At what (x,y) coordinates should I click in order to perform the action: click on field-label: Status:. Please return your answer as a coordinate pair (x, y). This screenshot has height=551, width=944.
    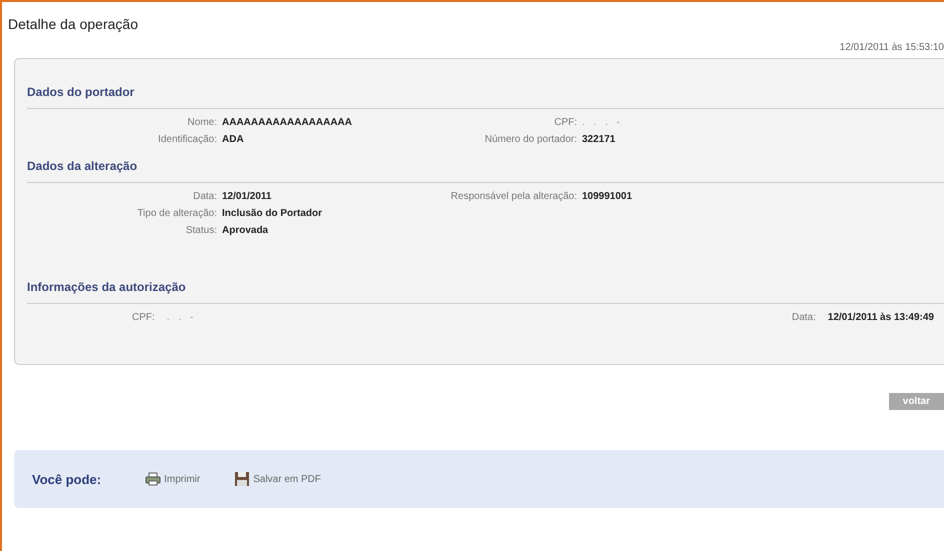
    Looking at the image, I should click on (200, 230).